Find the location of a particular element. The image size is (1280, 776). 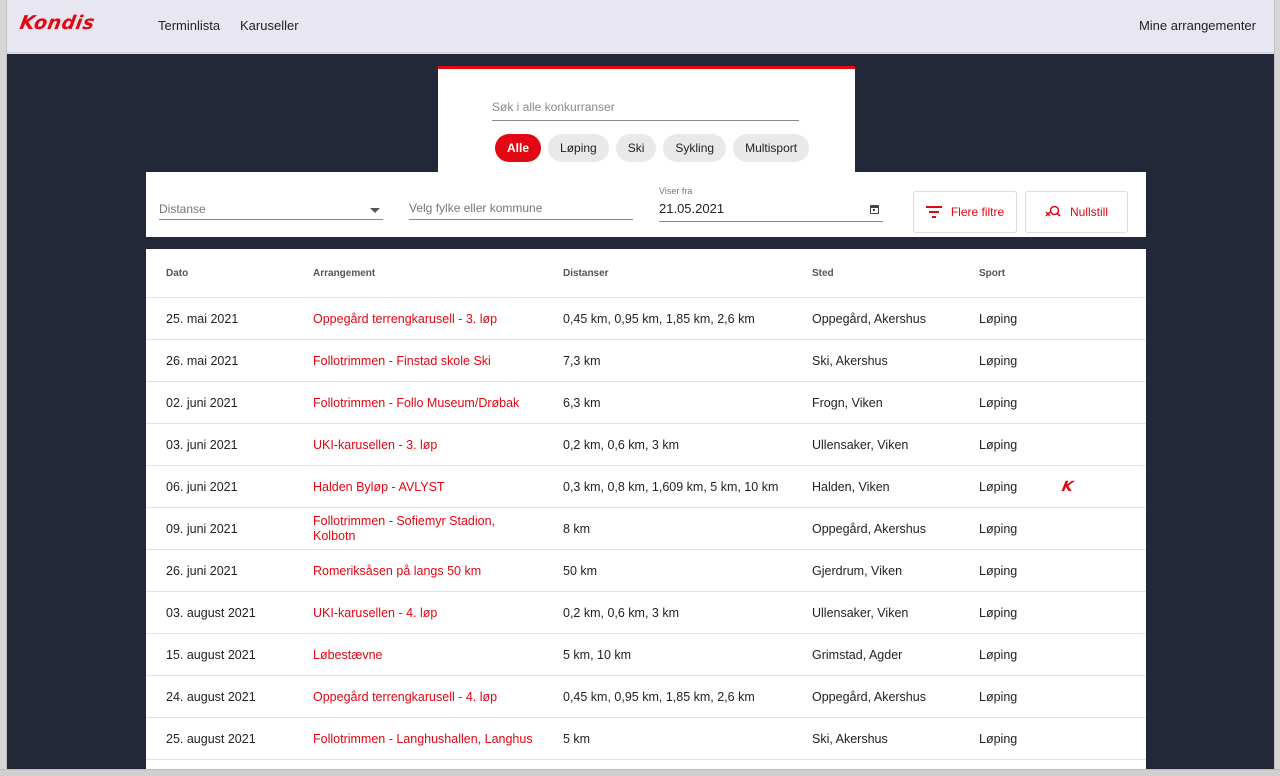

chip-ski: Ski is located at coordinates (636, 148).